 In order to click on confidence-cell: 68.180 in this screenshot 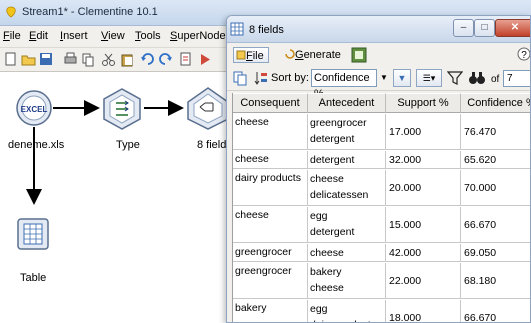, I will do `click(495, 280)`.